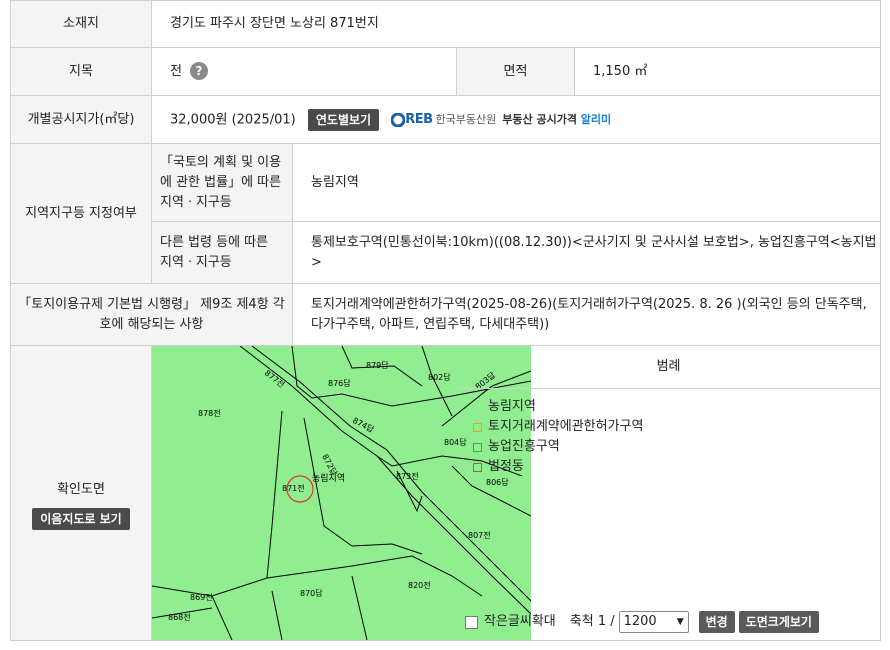 The width and height of the screenshot is (890, 650). Describe the element at coordinates (81, 71) in the screenshot. I see `land-category-label: 지목` at that location.